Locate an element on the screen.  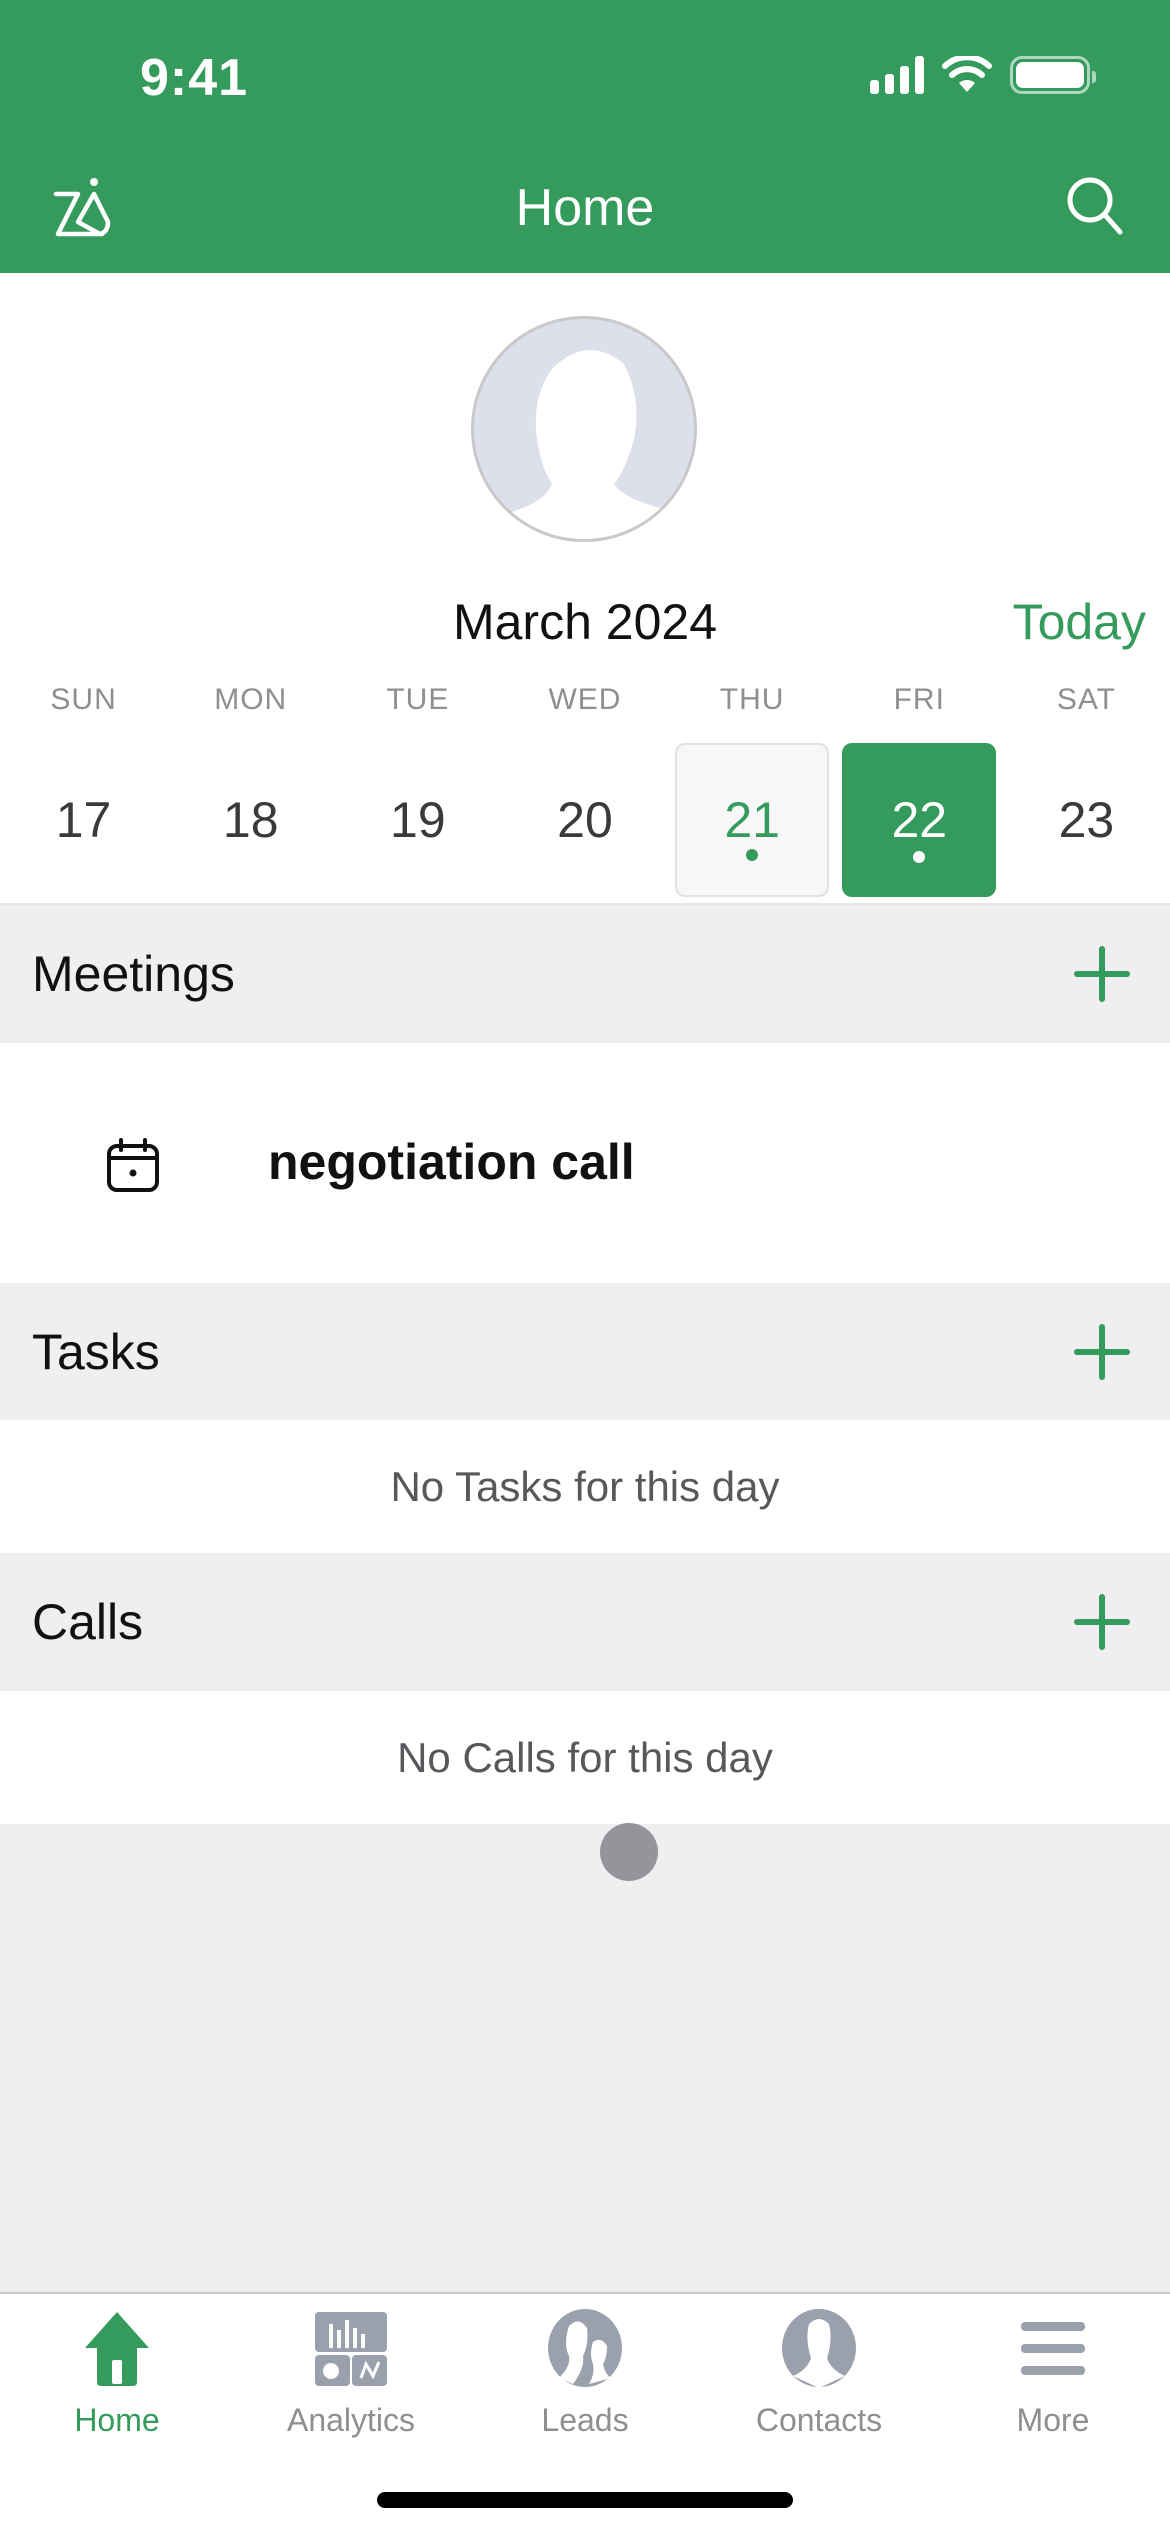
home-icon is located at coordinates (117, 2349).